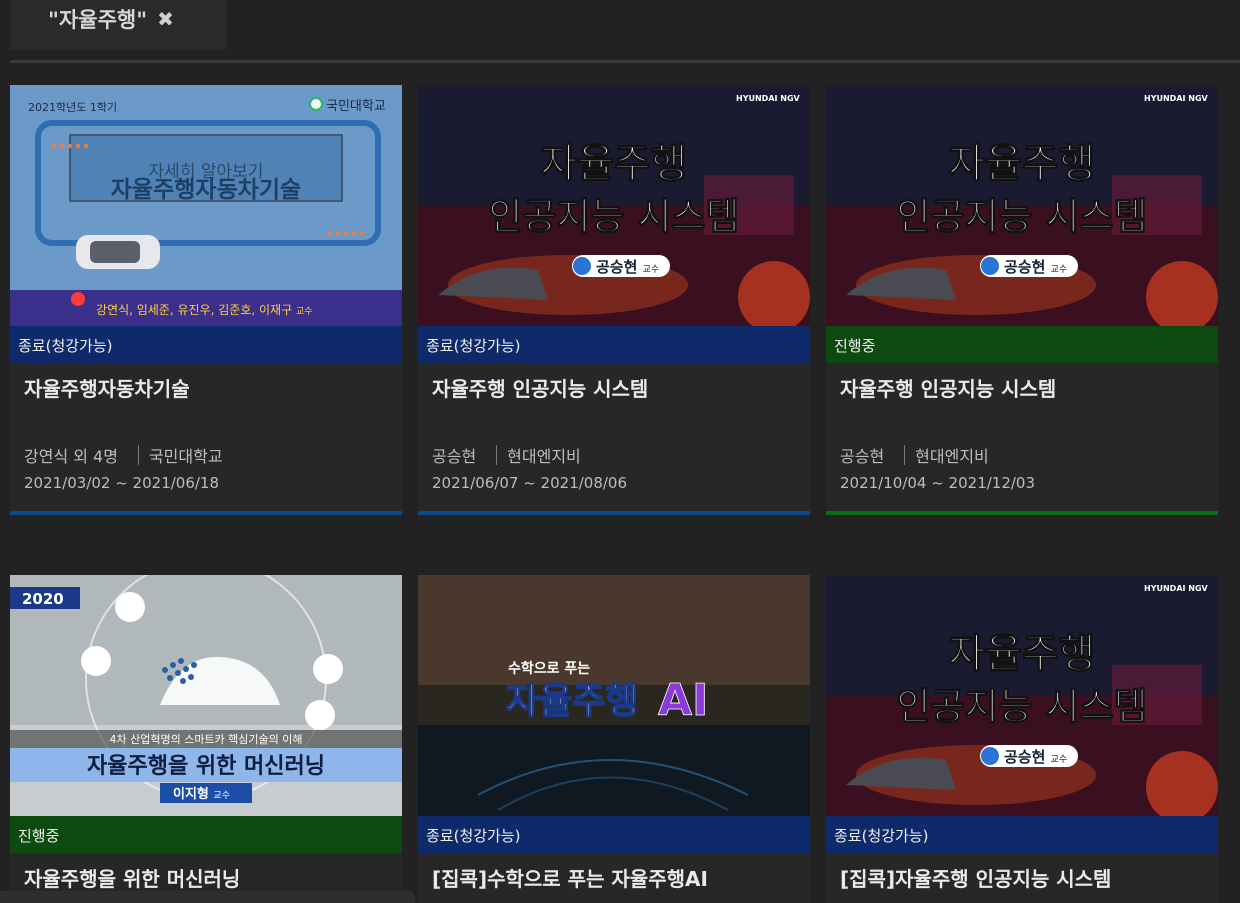 This screenshot has height=903, width=1240. I want to click on thumb-year: 2020, so click(43, 599).